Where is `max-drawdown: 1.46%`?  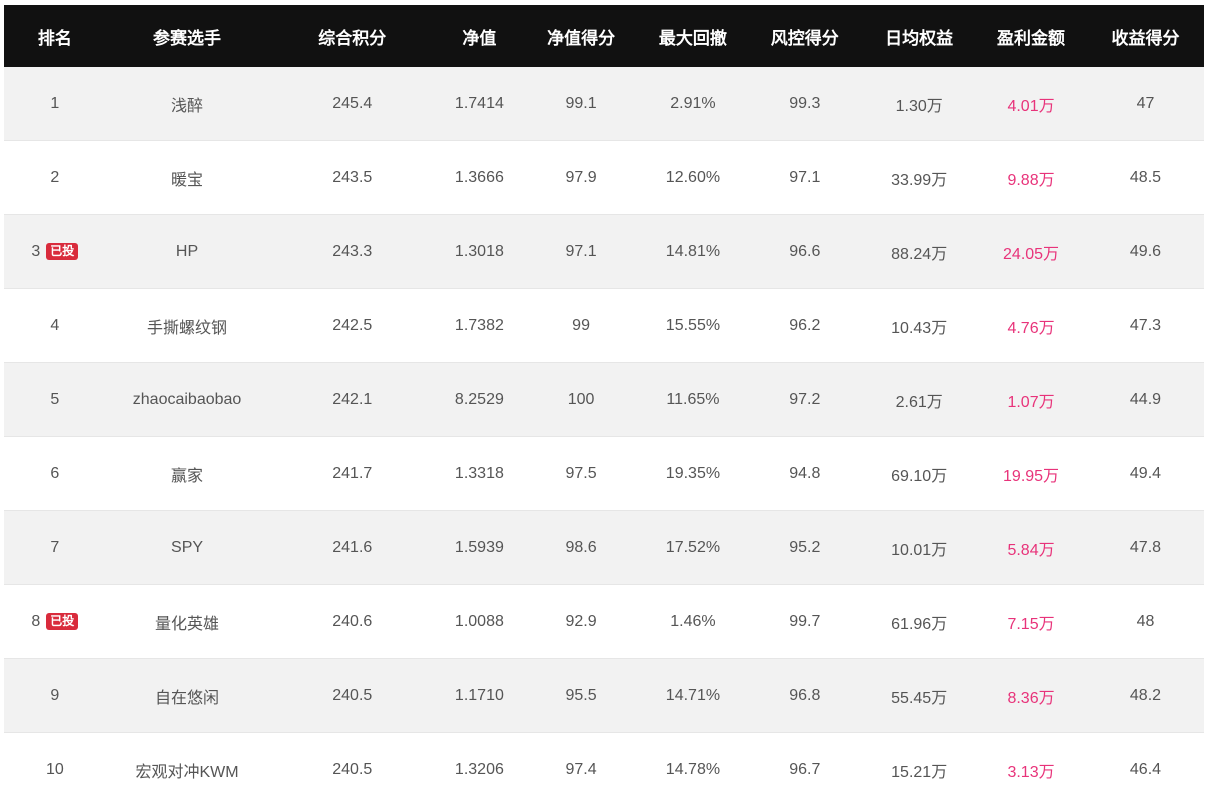
max-drawdown: 1.46% is located at coordinates (693, 622).